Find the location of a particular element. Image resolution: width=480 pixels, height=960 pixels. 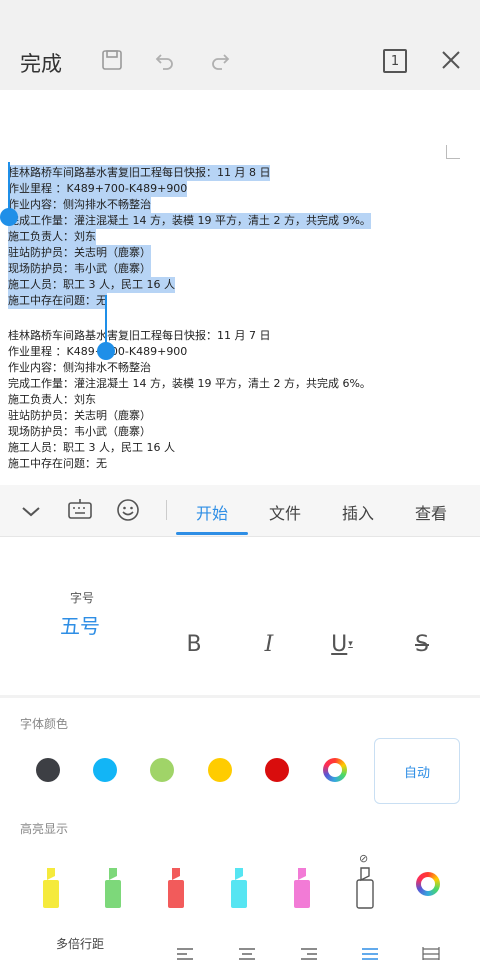

selection-end-handle is located at coordinates (106, 351).